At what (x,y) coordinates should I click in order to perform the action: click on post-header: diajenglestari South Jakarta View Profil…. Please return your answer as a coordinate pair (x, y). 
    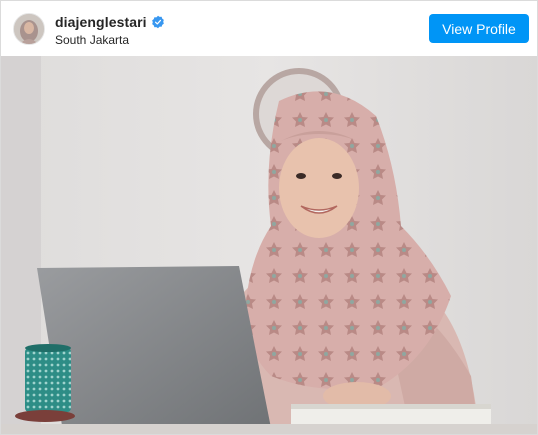
    Looking at the image, I should click on (269, 28).